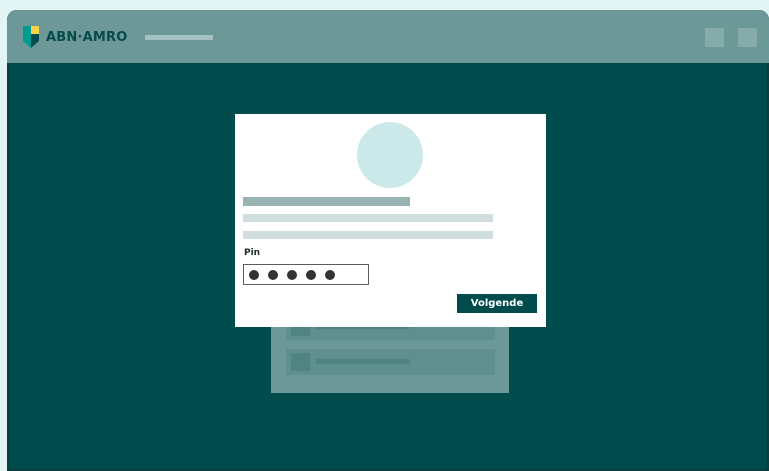 Image resolution: width=769 pixels, height=471 pixels. What do you see at coordinates (390, 155) in the screenshot?
I see `avatar` at bounding box center [390, 155].